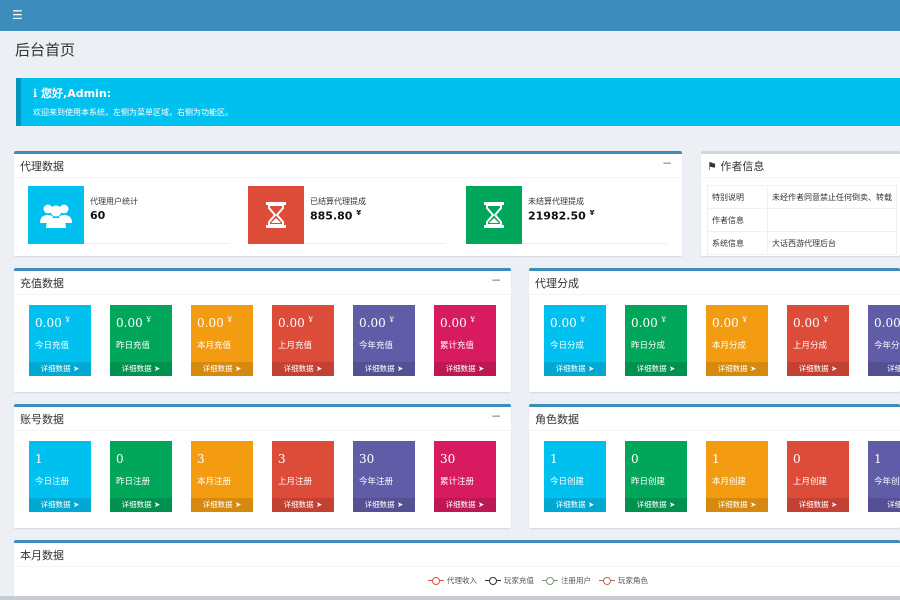 This screenshot has width=900, height=600. I want to click on stat-tile: 0.00 今年分详细 ➤, so click(884, 340).